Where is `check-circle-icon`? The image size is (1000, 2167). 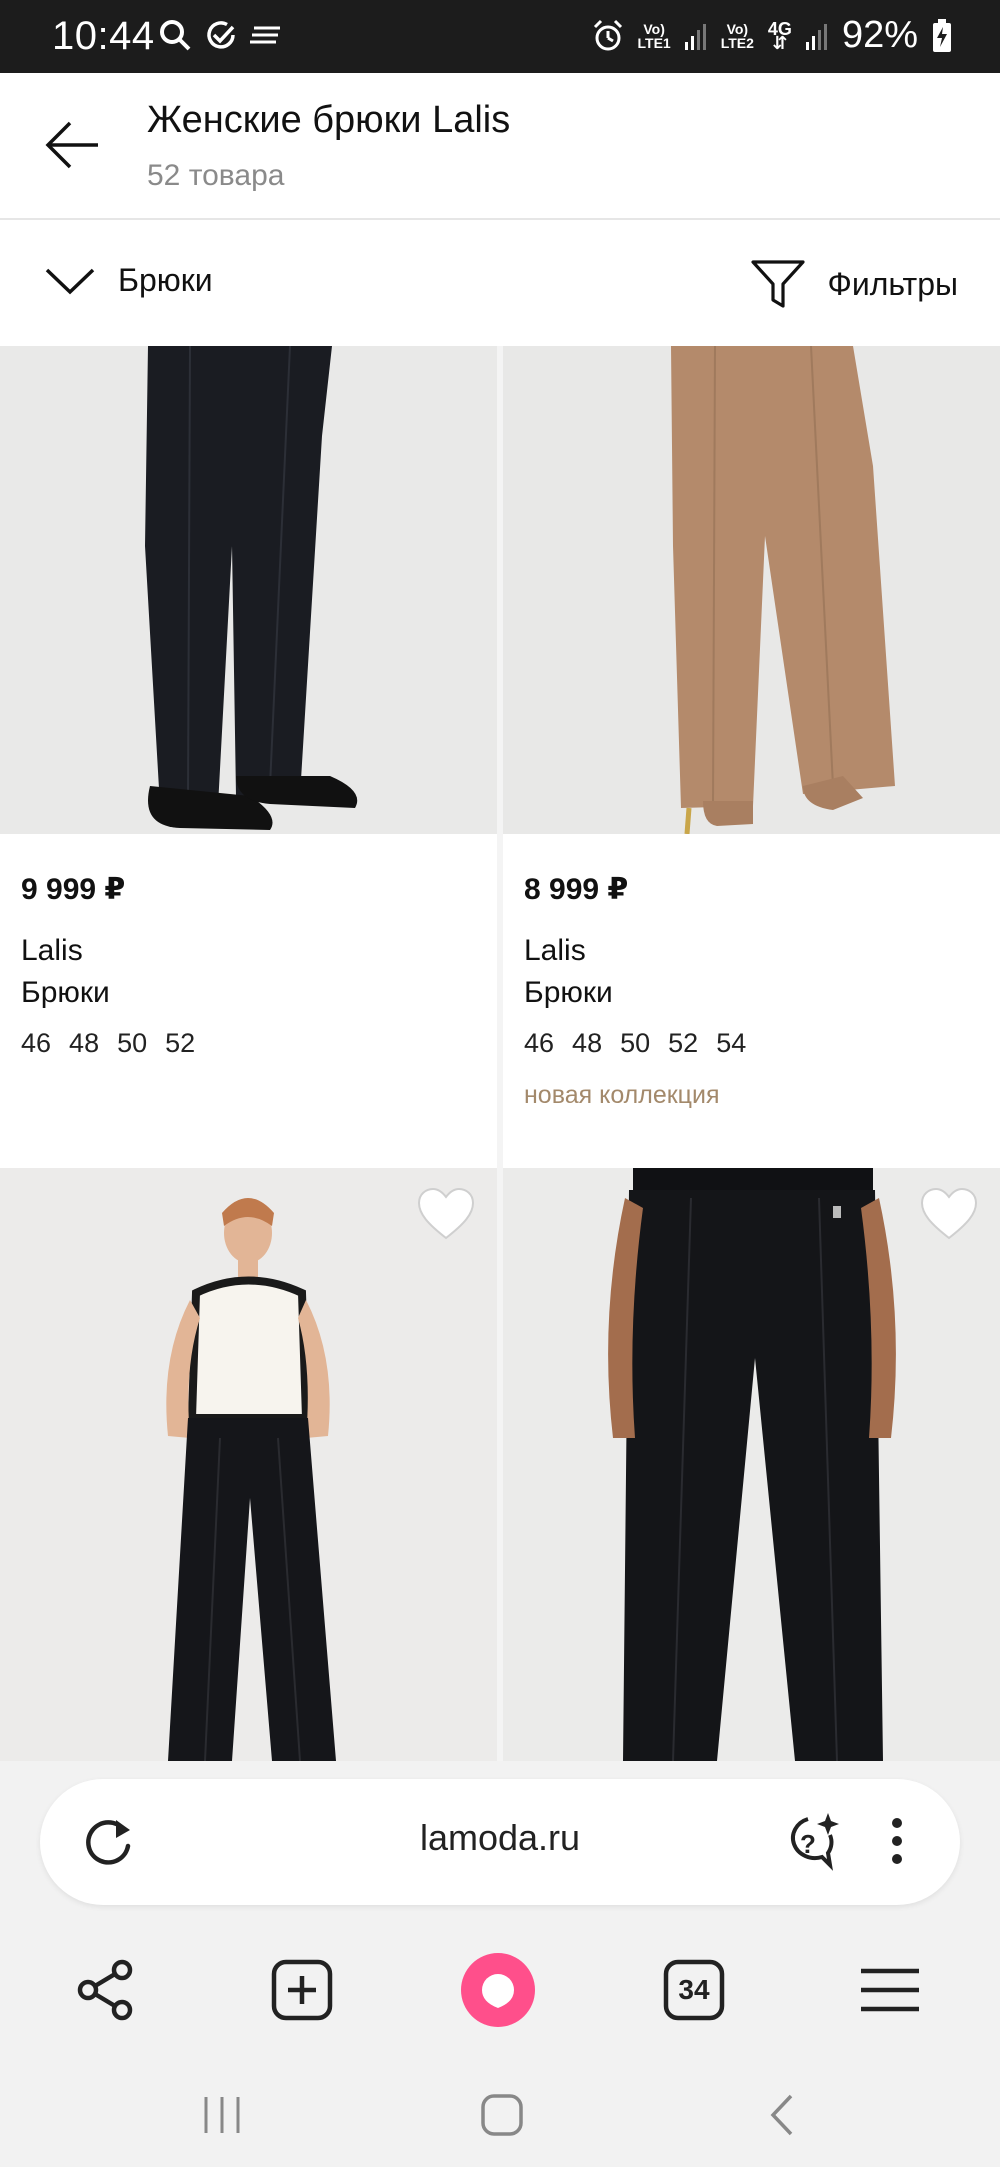 check-circle-icon is located at coordinates (221, 35).